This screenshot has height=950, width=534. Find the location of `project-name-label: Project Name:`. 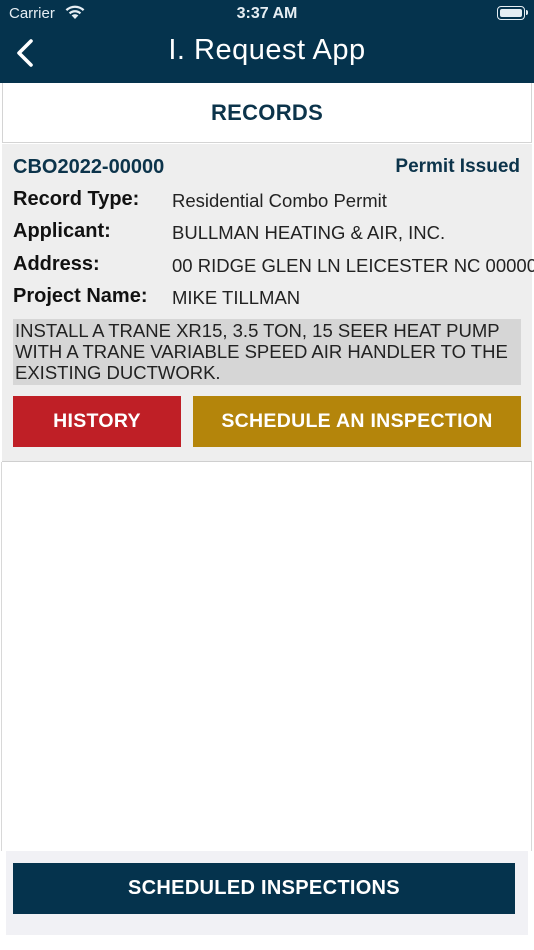

project-name-label: Project Name: is located at coordinates (80, 296).